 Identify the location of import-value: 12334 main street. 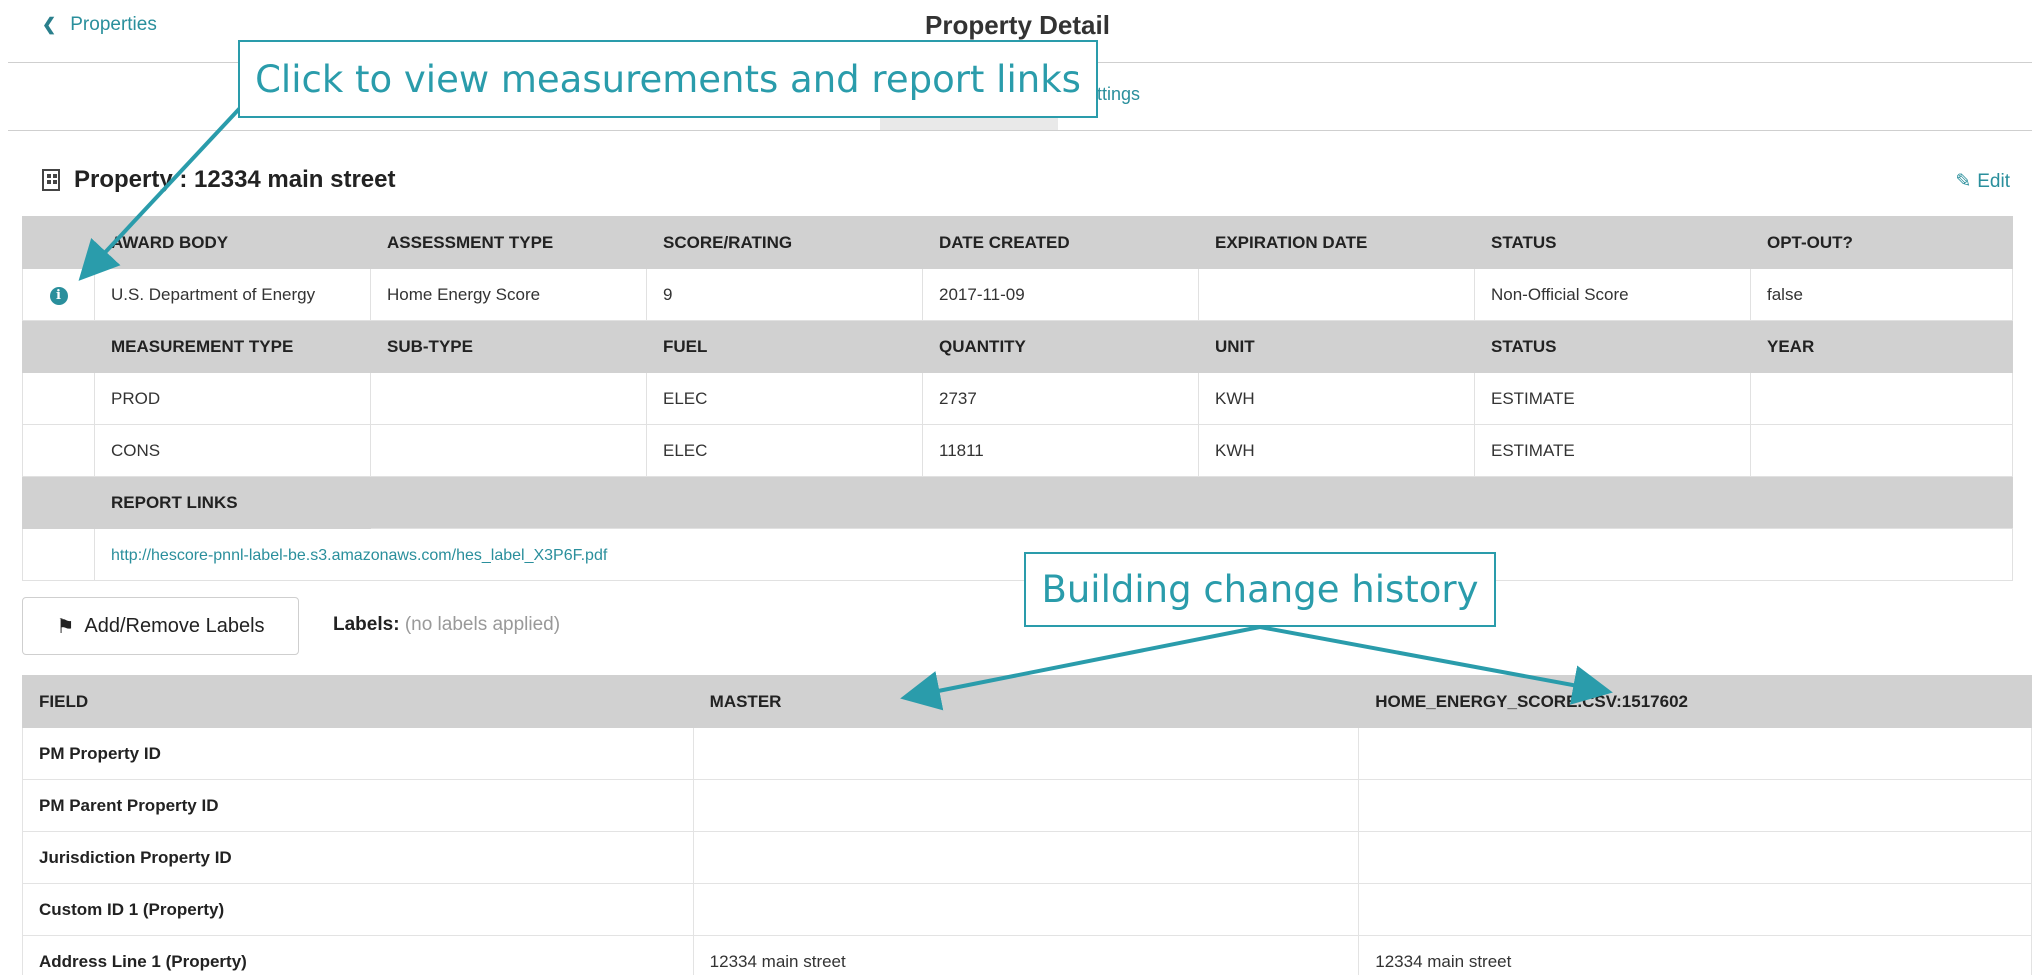
(1695, 955).